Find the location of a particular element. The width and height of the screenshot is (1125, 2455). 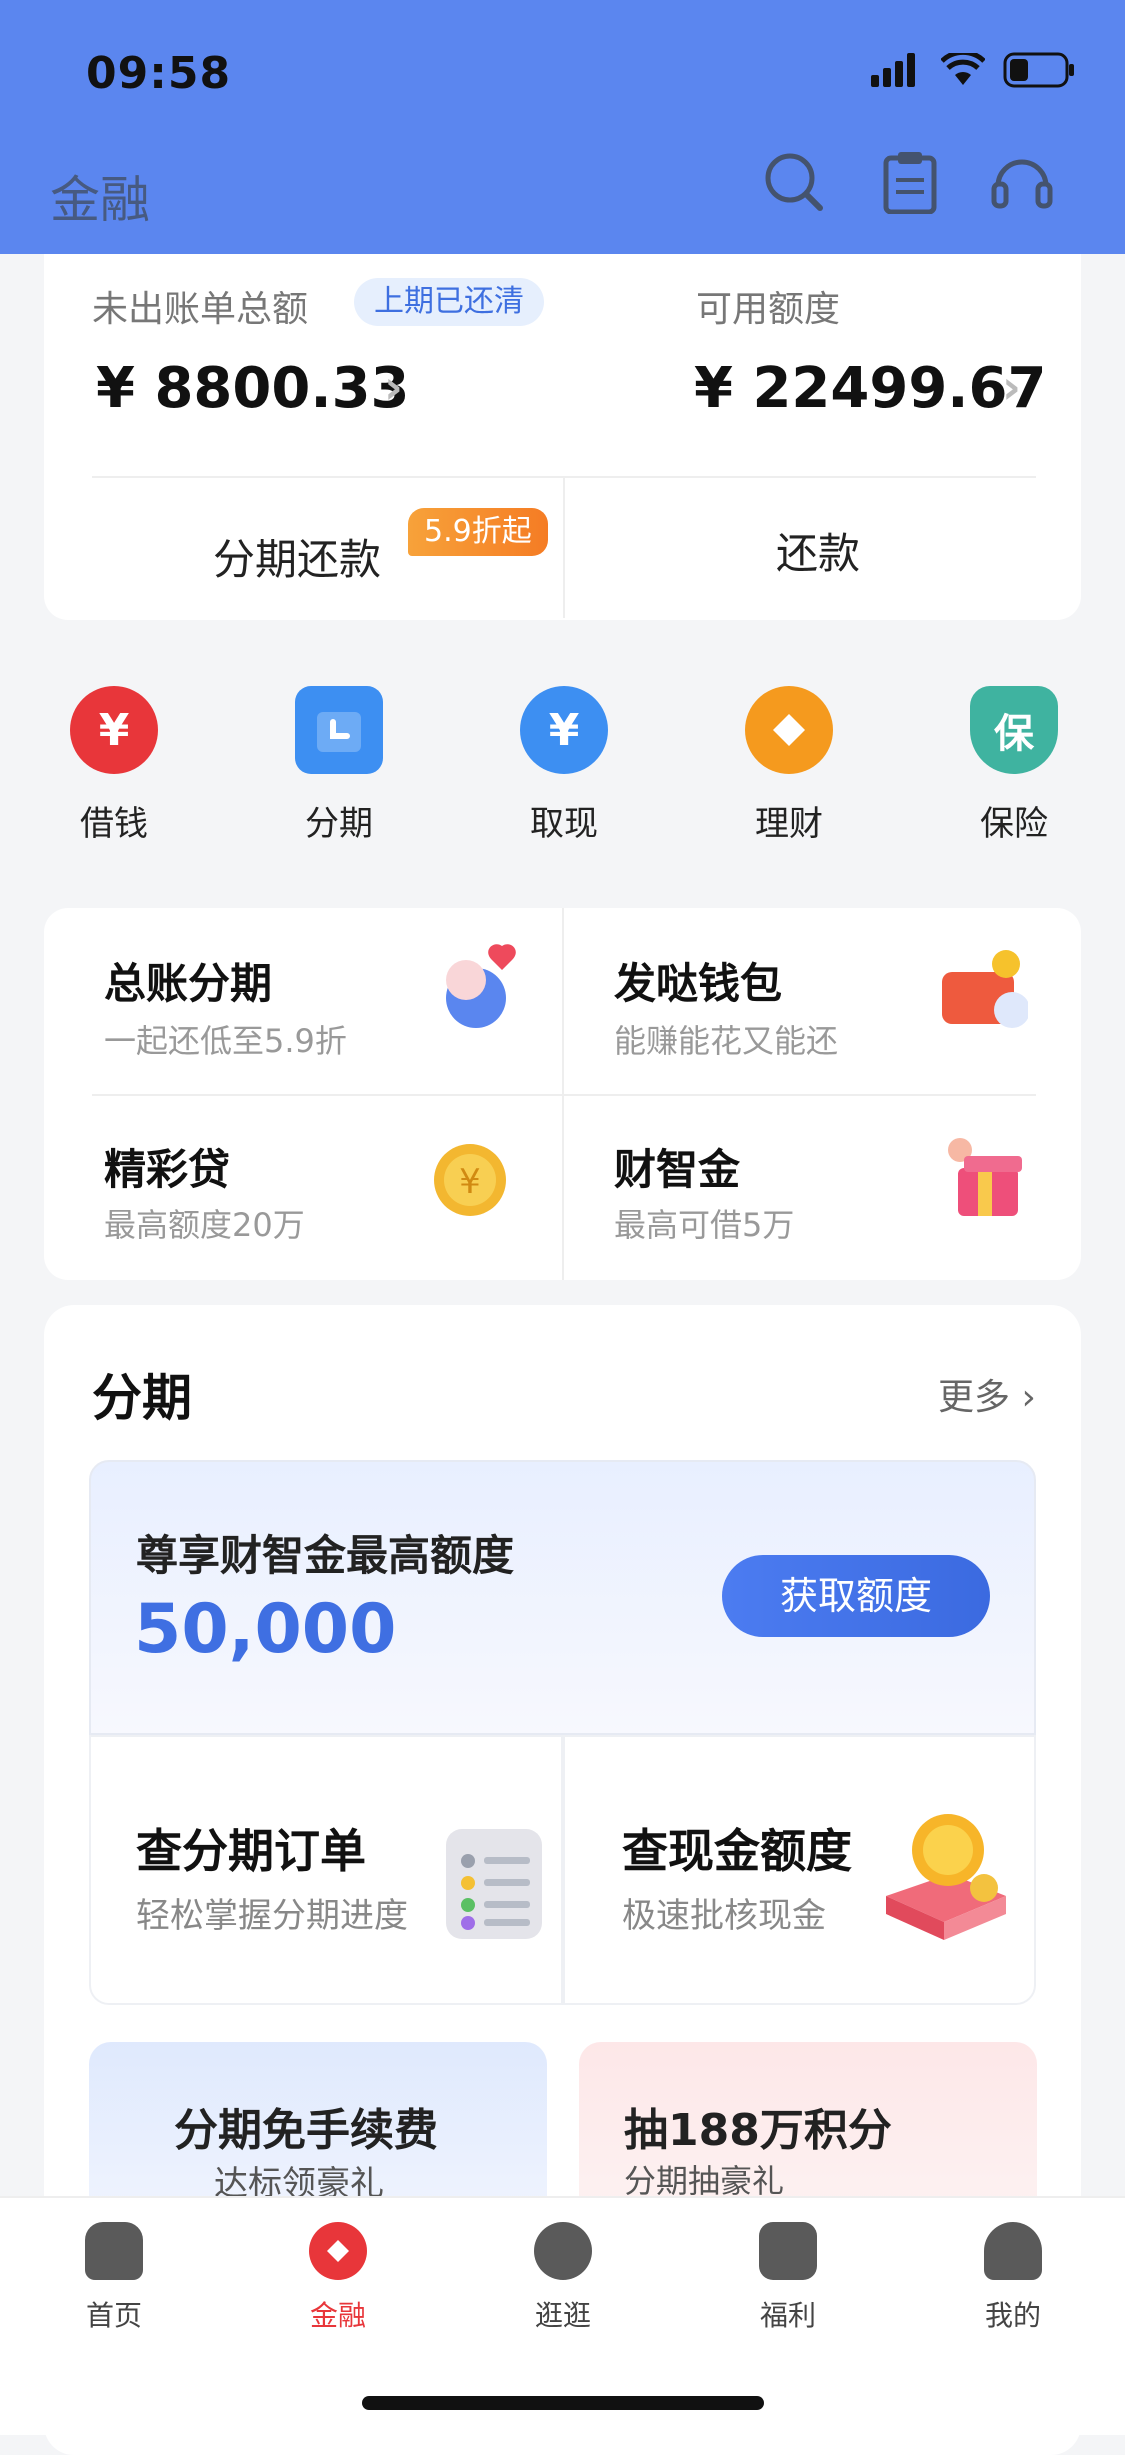

tab-home: 首页 is located at coordinates (114, 2278).